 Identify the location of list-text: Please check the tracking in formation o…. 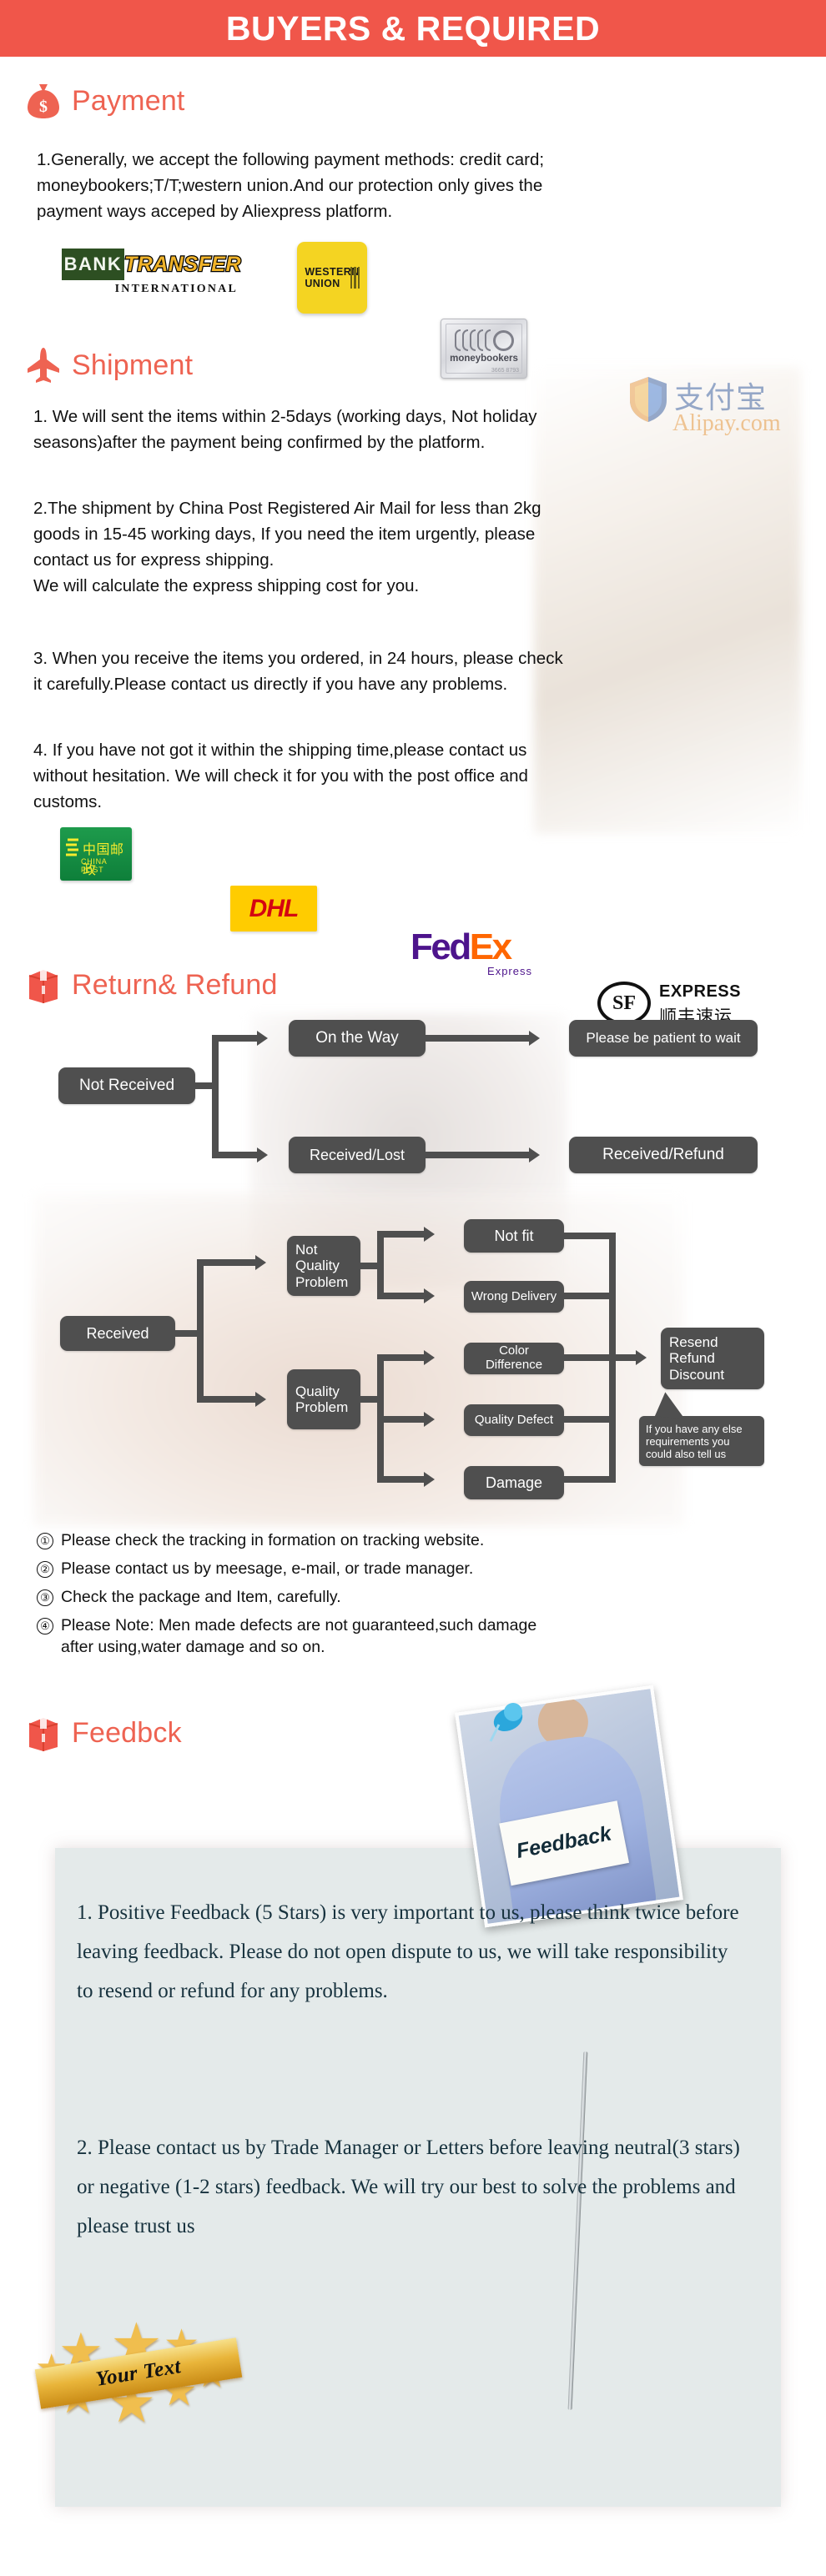
(273, 1540).